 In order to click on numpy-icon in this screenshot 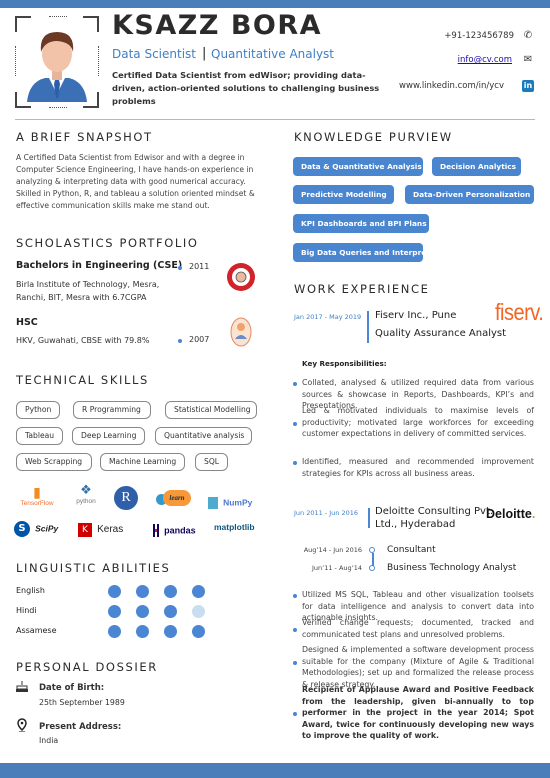, I will do `click(213, 502)`.